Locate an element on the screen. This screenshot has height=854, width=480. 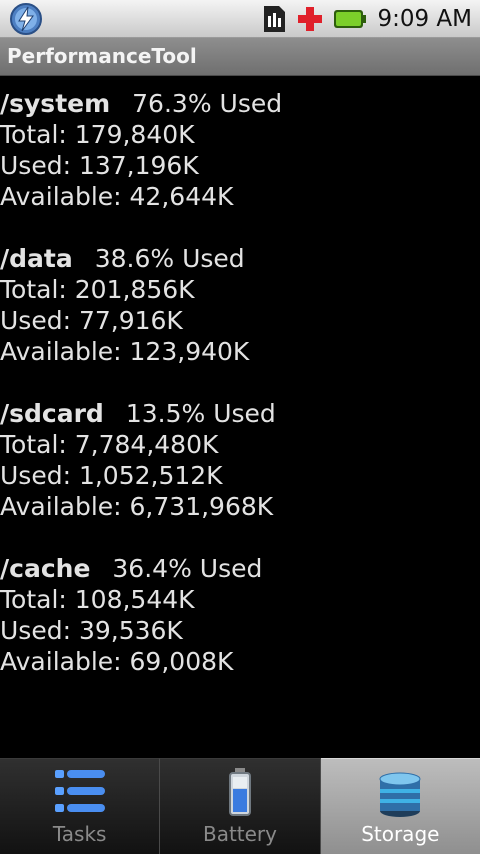
filesystem-percent-used: 36.4% Used is located at coordinates (187, 568).